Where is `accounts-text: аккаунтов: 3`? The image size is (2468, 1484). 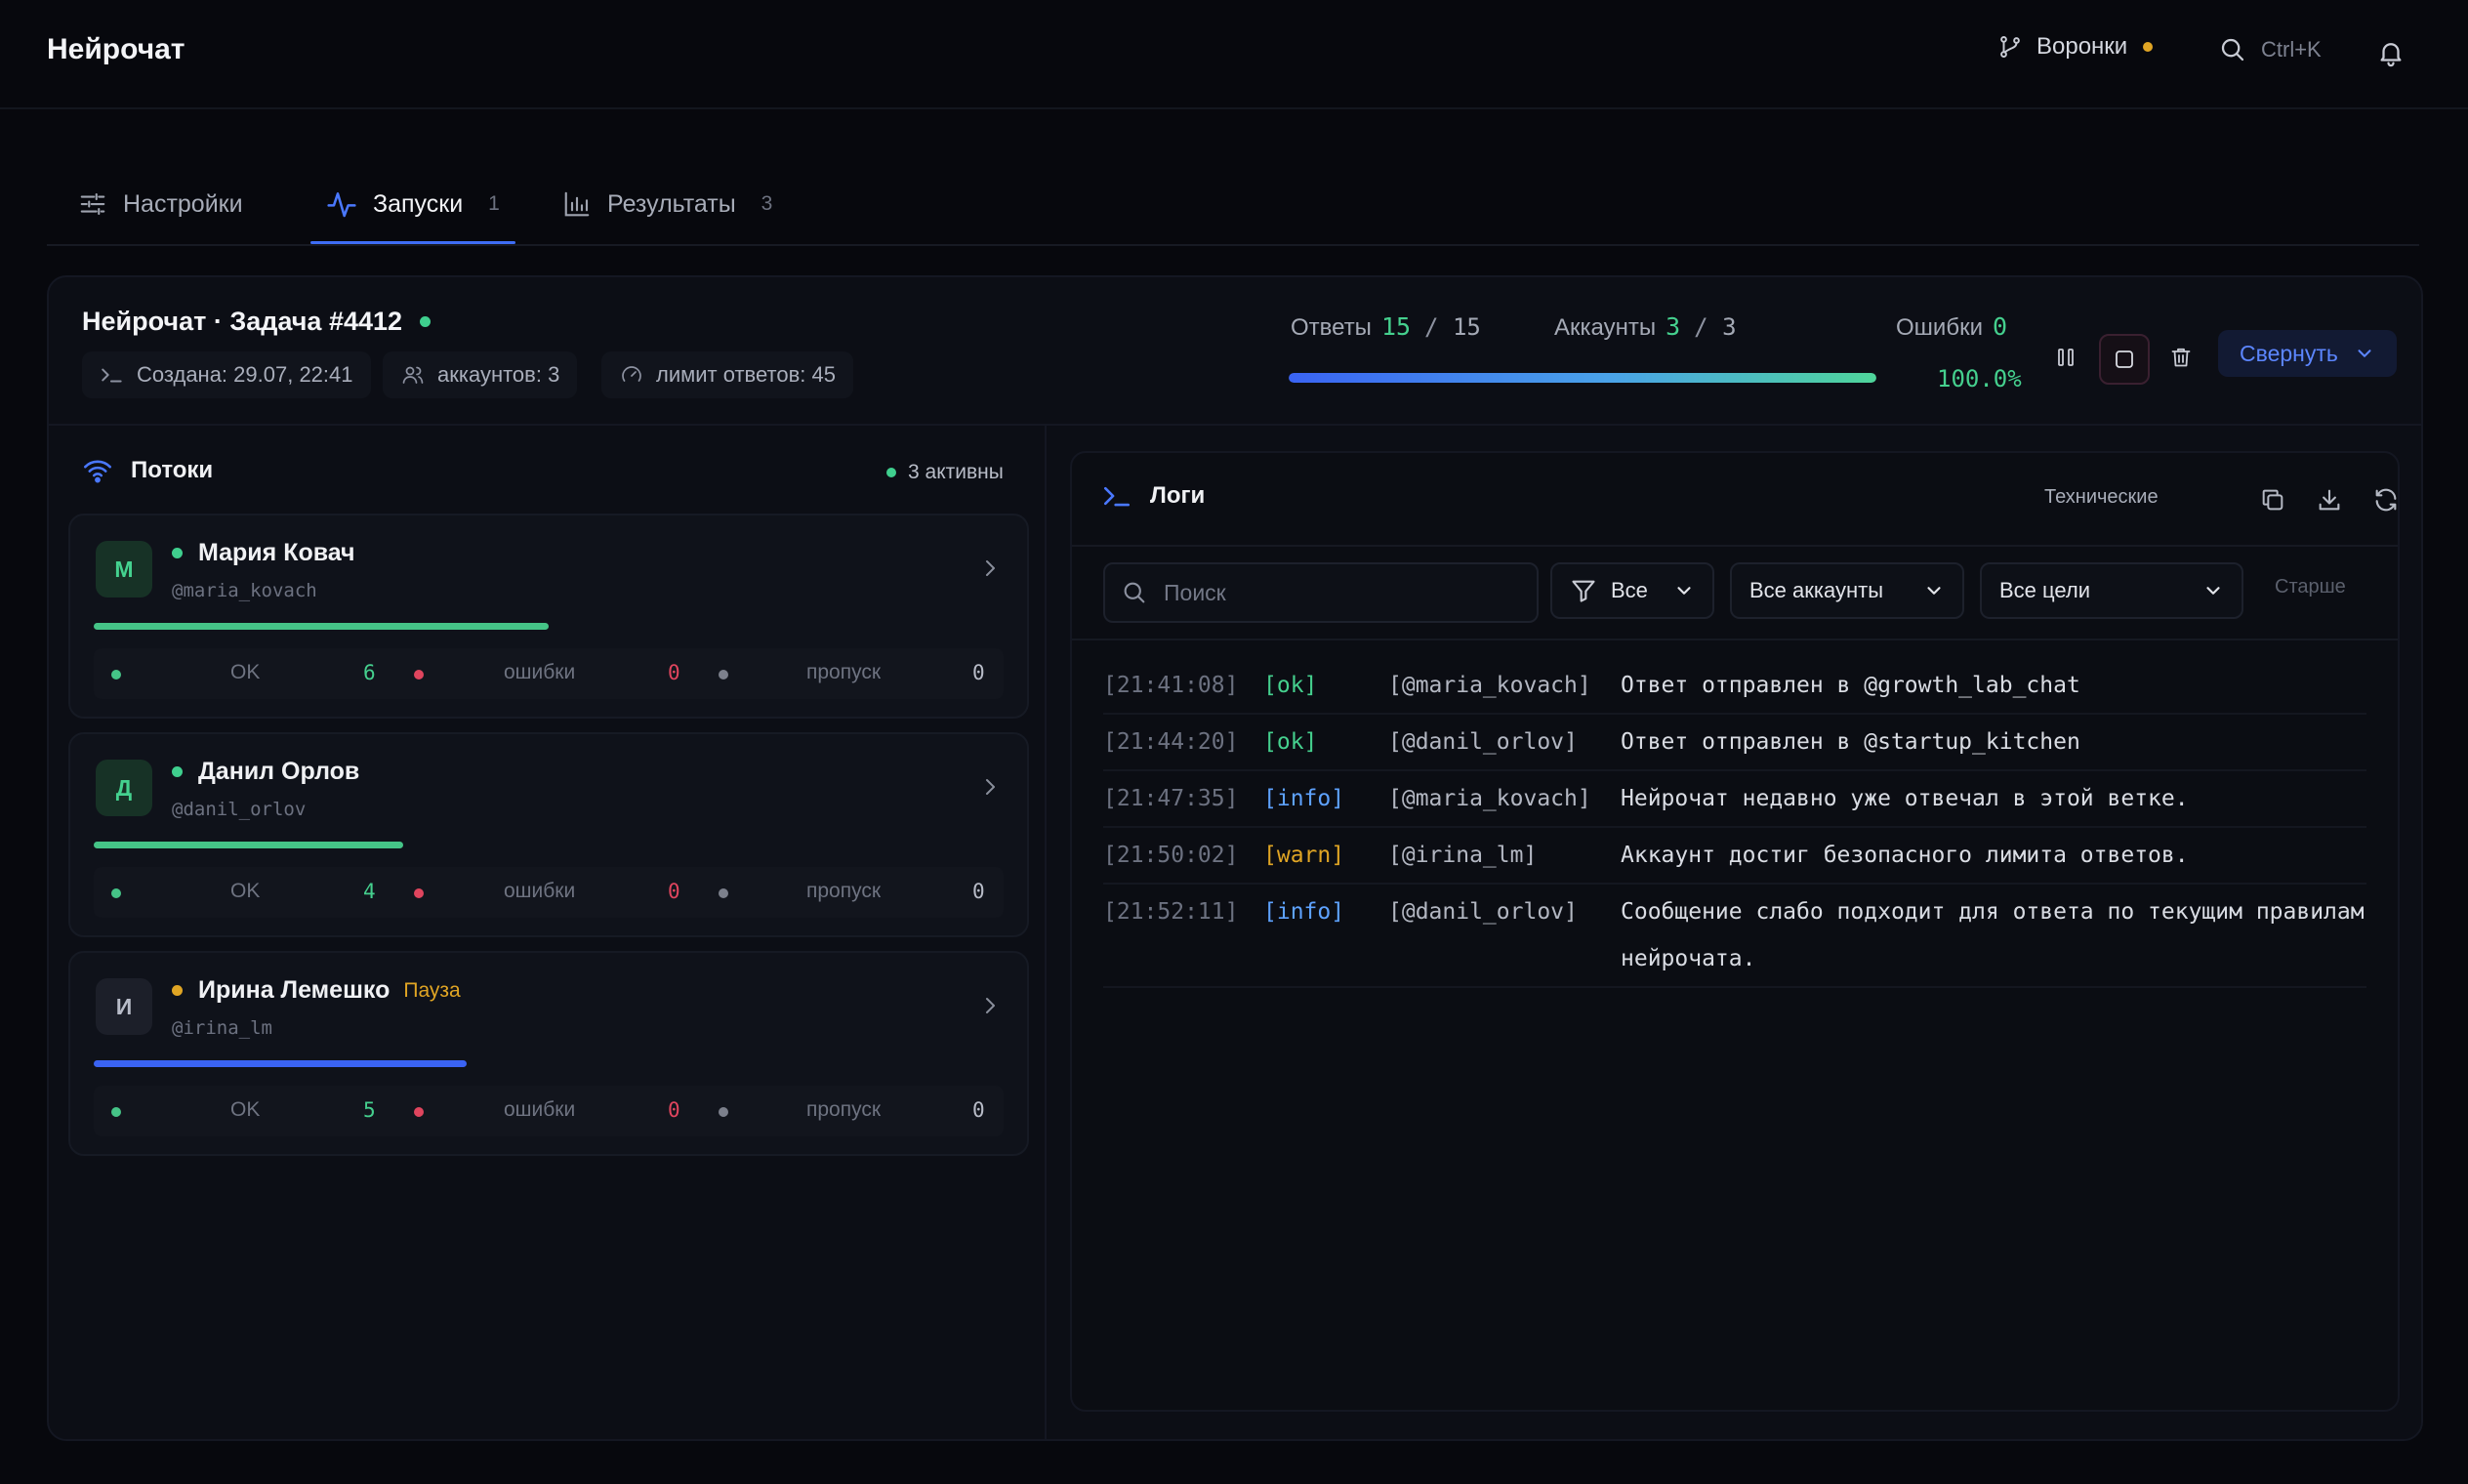
accounts-text: аккаунтов: 3 is located at coordinates (498, 375).